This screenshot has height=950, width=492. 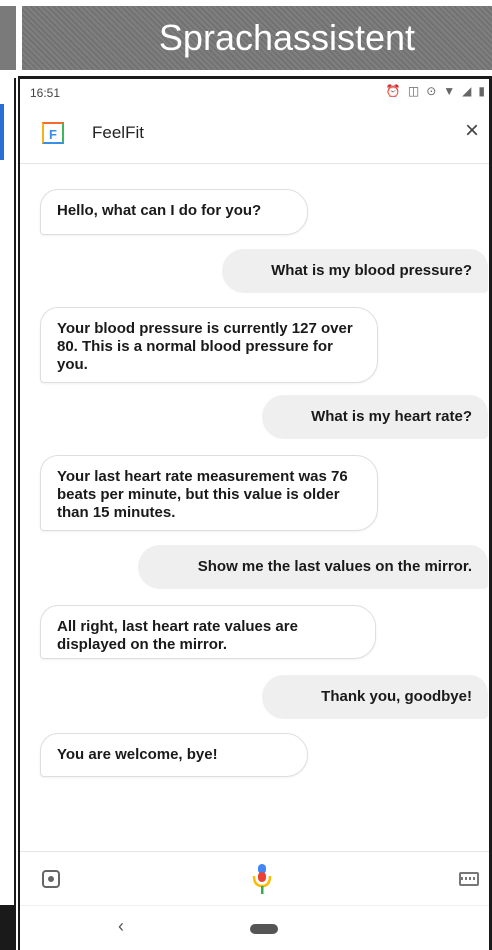 I want to click on user-message: Show me the last values on the mirror., so click(x=313, y=567).